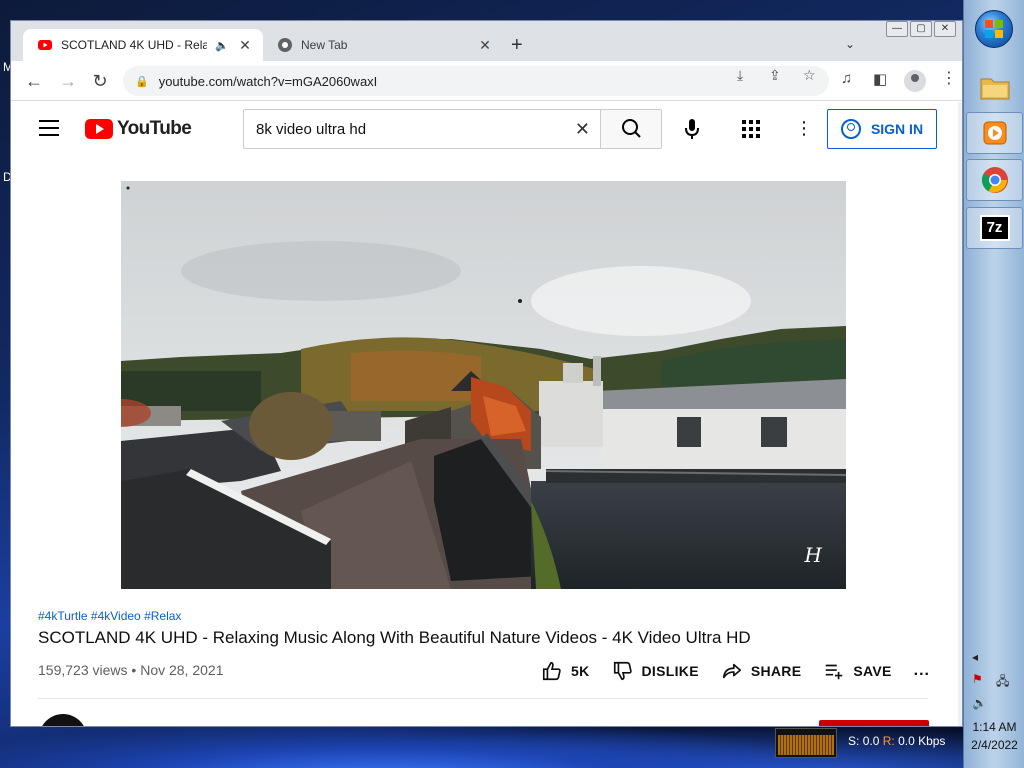 The width and height of the screenshot is (1024, 768). What do you see at coordinates (68, 81) in the screenshot?
I see `forward-arrow-icon: →` at bounding box center [68, 81].